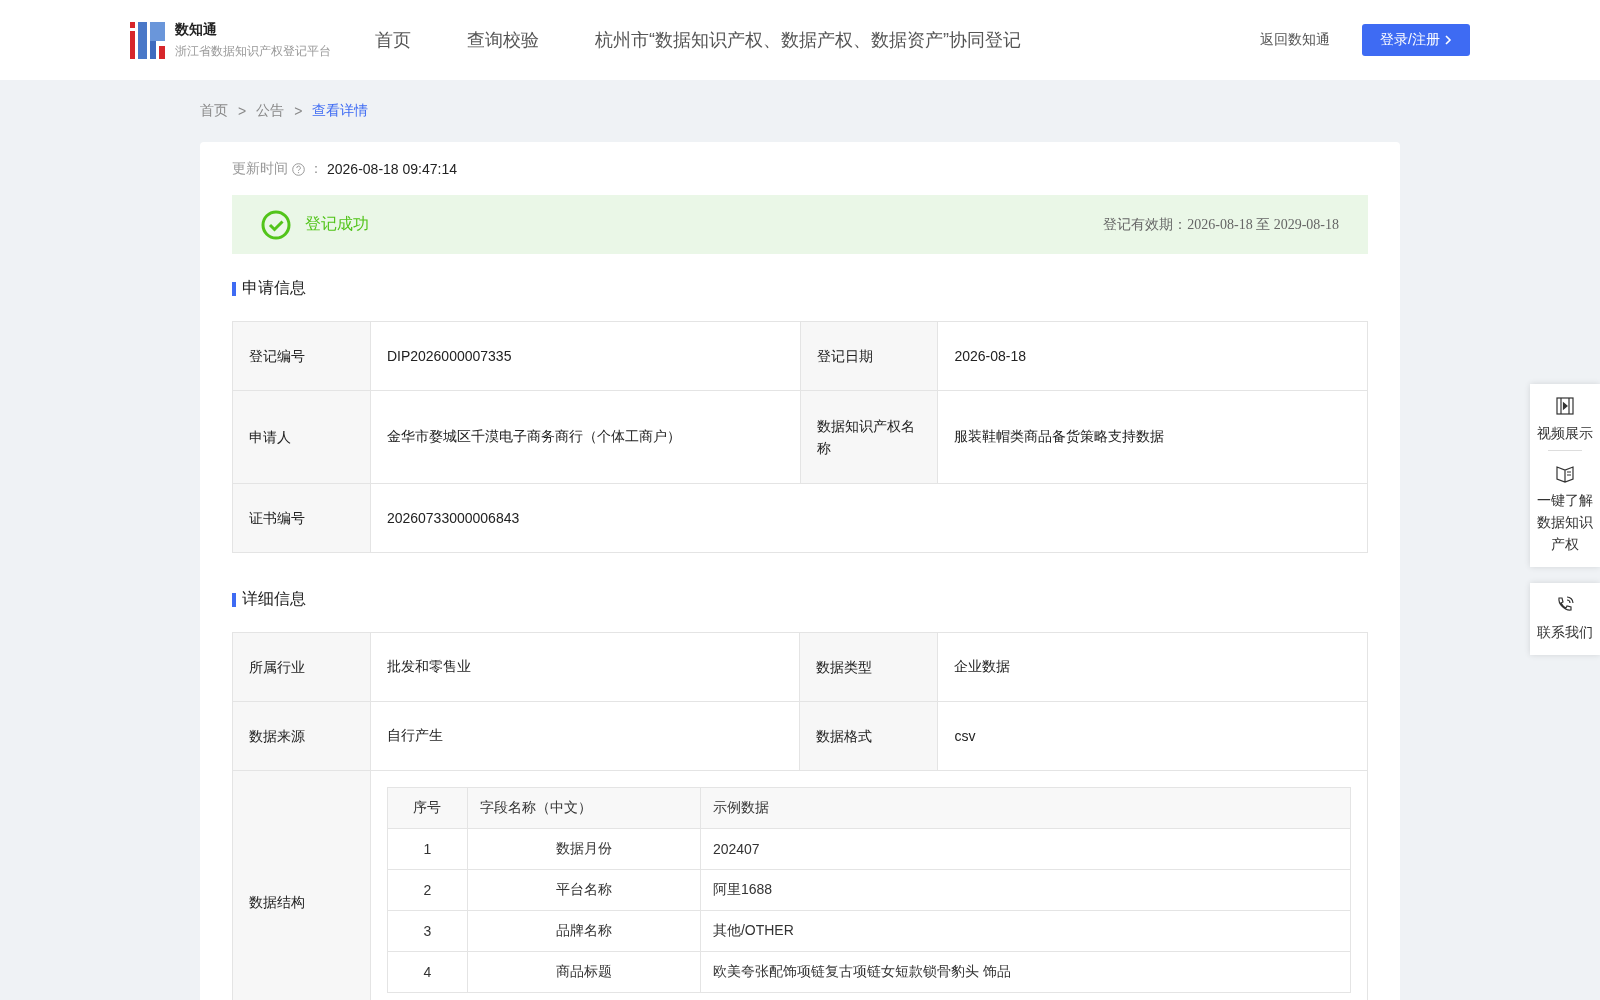 The height and width of the screenshot is (1000, 1600). I want to click on field-value: 2026-08-18, so click(1152, 356).